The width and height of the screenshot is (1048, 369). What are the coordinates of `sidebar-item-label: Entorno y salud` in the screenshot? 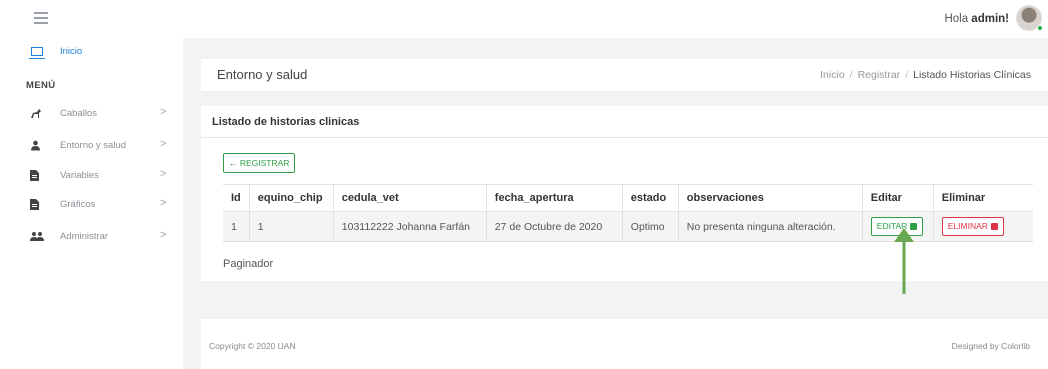 It's located at (93, 145).